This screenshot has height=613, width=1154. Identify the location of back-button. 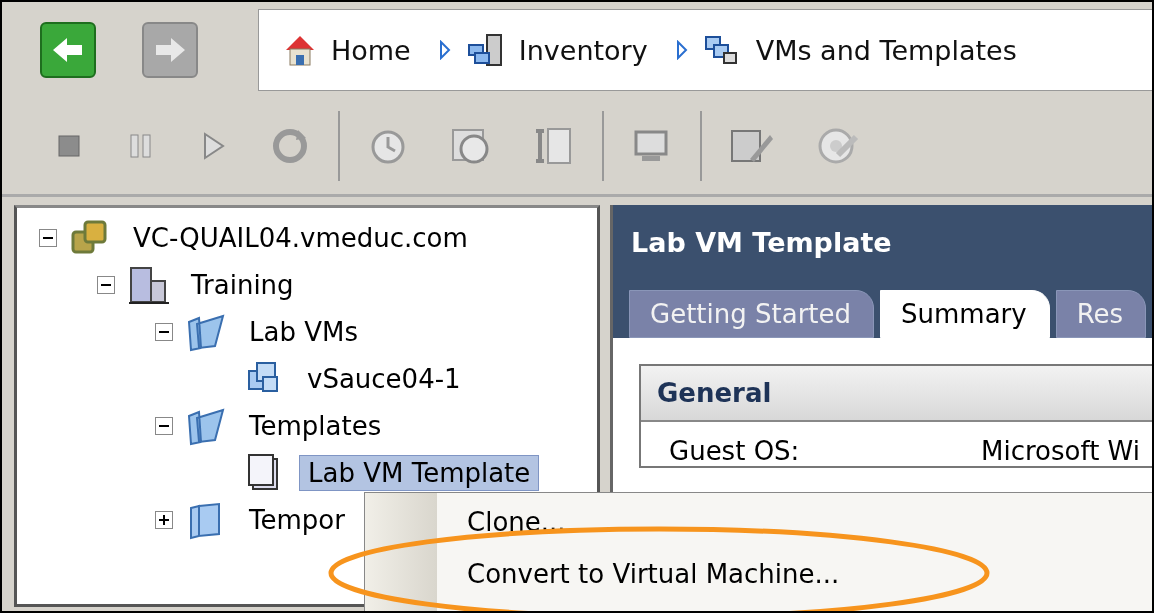
(68, 50).